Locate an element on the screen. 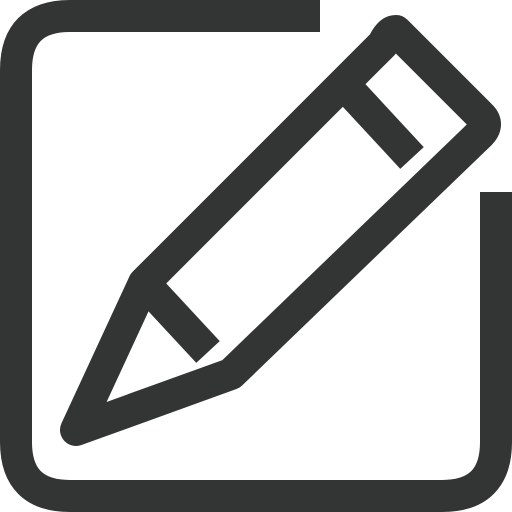  pencil-band-tip-icon is located at coordinates (176, 317).